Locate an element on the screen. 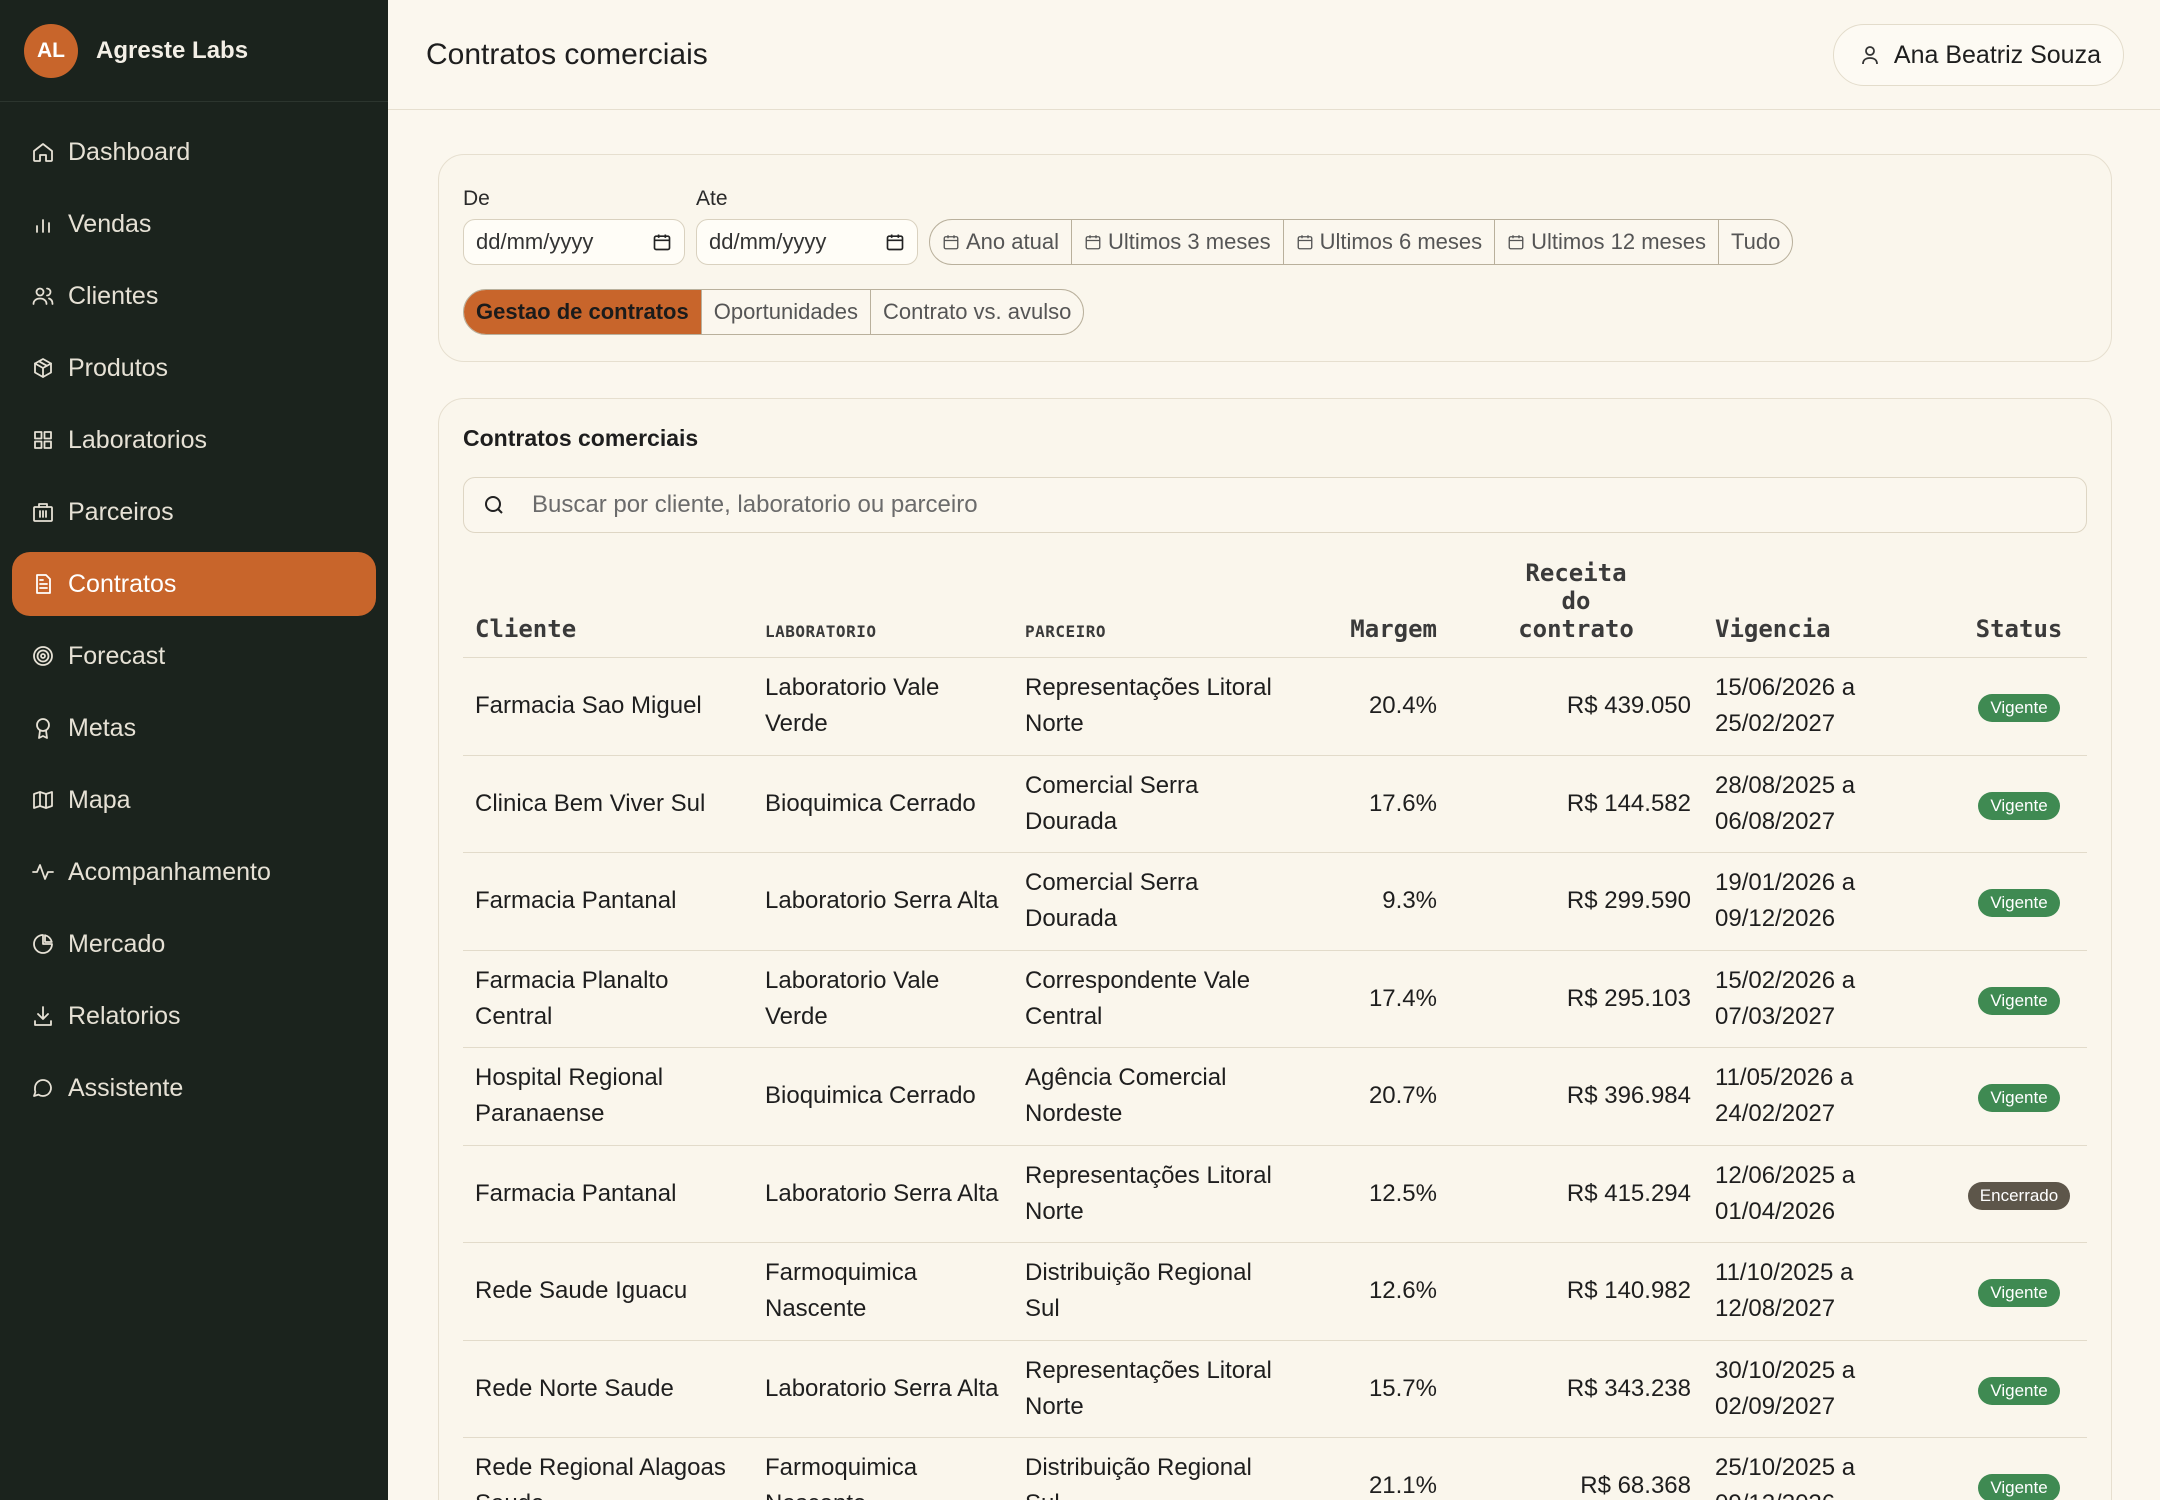 The height and width of the screenshot is (1500, 2160). view-tab-2: Contrato vs. avulso is located at coordinates (977, 312).